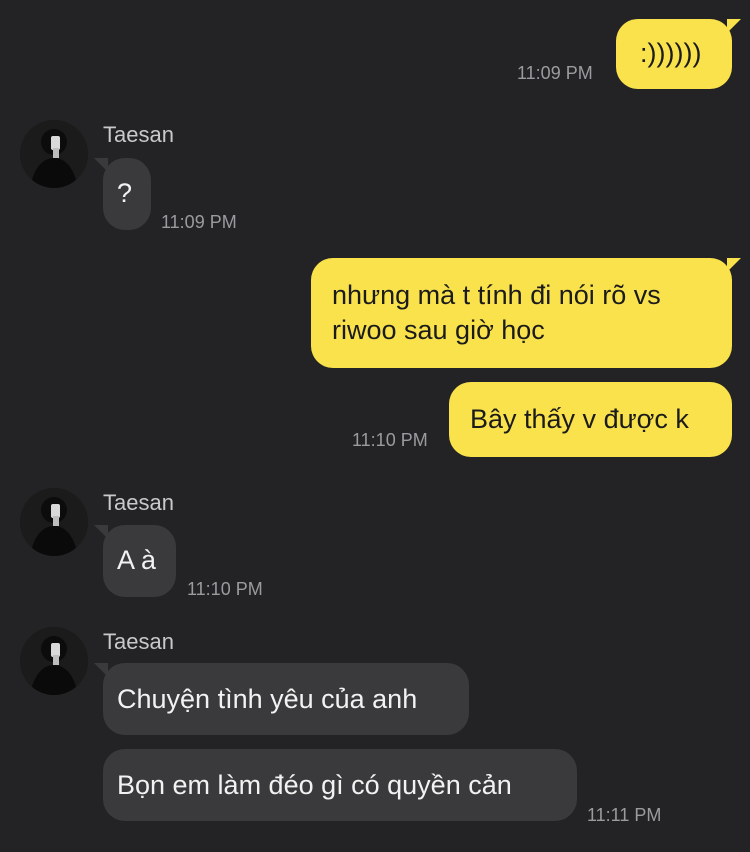 This screenshot has height=852, width=750. What do you see at coordinates (671, 53) in the screenshot?
I see `message-text: :))))))` at bounding box center [671, 53].